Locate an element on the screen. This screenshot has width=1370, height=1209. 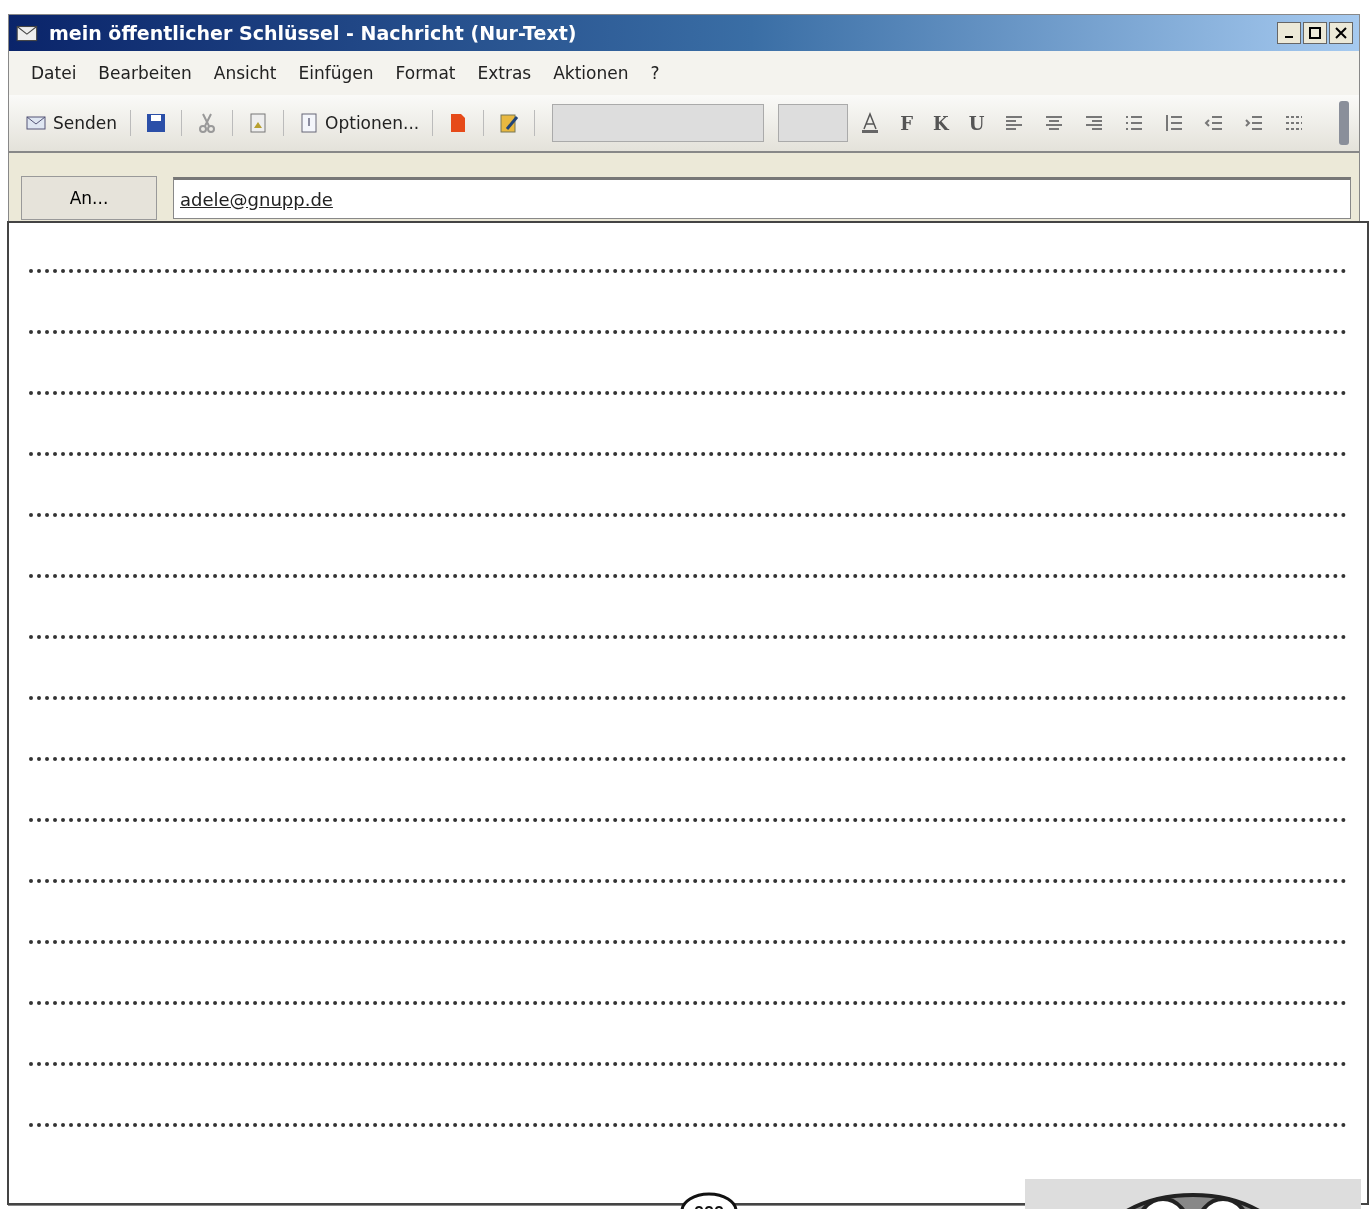
to-field: adele@gnupp.de is located at coordinates (762, 198).